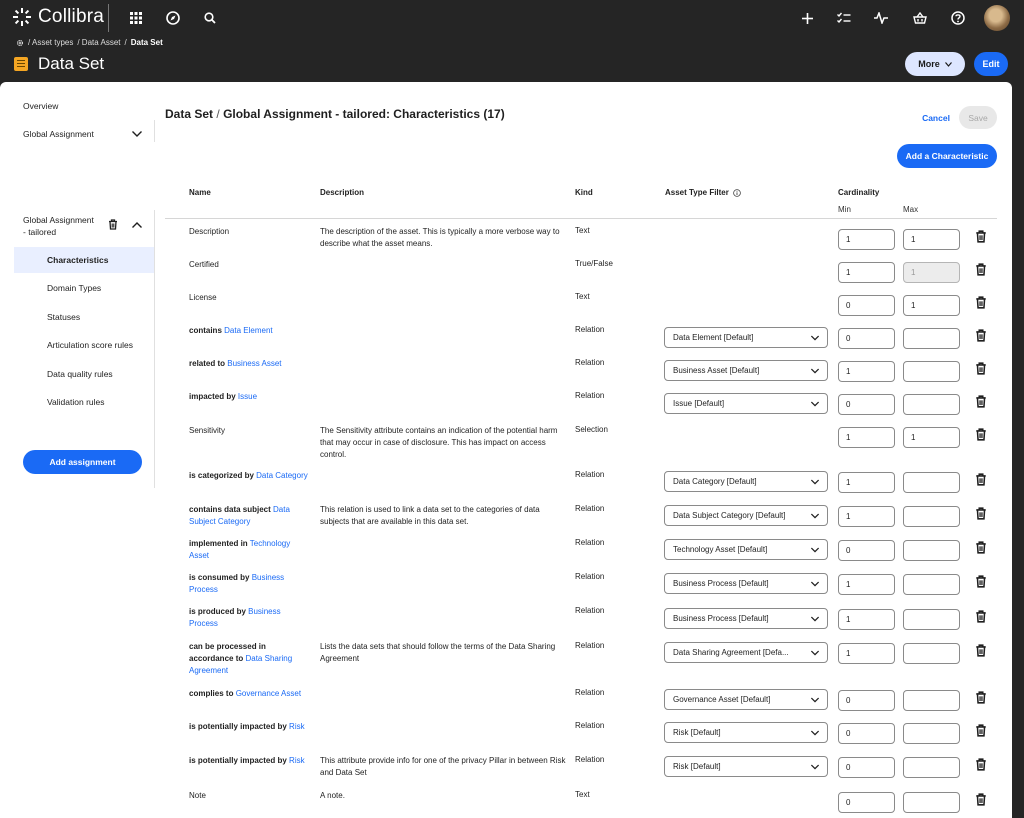  I want to click on cancel-button: Cancel, so click(936, 118).